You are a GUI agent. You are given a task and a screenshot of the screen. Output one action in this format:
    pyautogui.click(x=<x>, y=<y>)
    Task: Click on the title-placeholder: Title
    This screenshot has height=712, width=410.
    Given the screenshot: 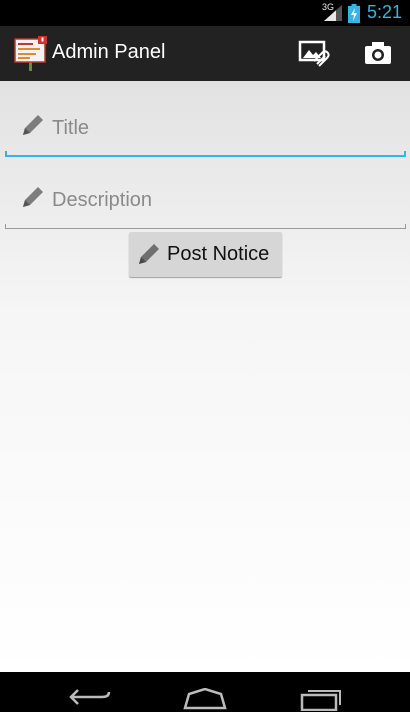 What is the action you would take?
    pyautogui.click(x=71, y=128)
    